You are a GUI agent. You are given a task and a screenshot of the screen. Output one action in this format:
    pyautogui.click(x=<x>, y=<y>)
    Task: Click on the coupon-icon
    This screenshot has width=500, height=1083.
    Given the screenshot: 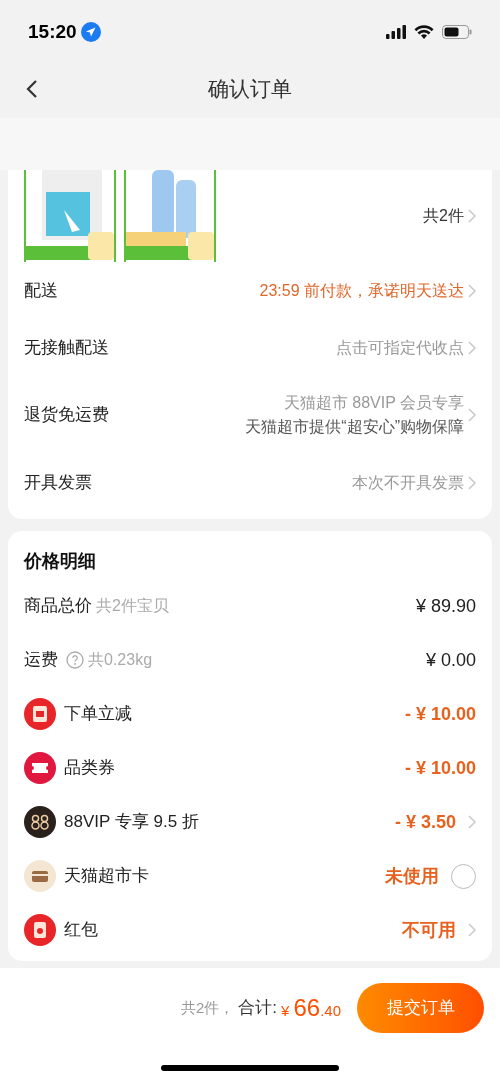 What is the action you would take?
    pyautogui.click(x=40, y=714)
    